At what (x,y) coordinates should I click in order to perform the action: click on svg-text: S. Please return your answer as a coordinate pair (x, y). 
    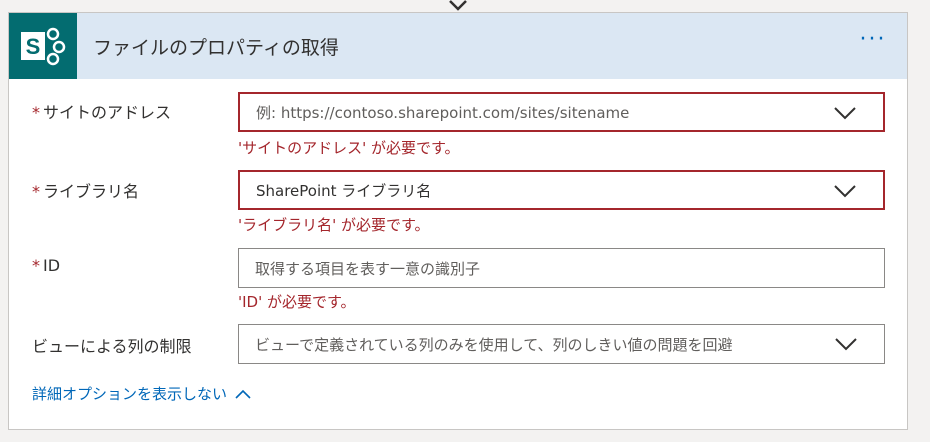
    Looking at the image, I should click on (33, 46).